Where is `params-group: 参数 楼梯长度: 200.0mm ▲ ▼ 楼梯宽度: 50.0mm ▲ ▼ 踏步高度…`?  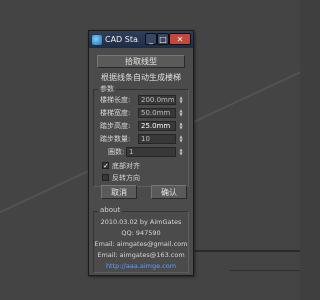 params-group: 参数 楼梯长度: 200.0mm ▲ ▼ 楼梯宽度: 50.0mm ▲ ▼ 踏步高度… is located at coordinates (141, 135).